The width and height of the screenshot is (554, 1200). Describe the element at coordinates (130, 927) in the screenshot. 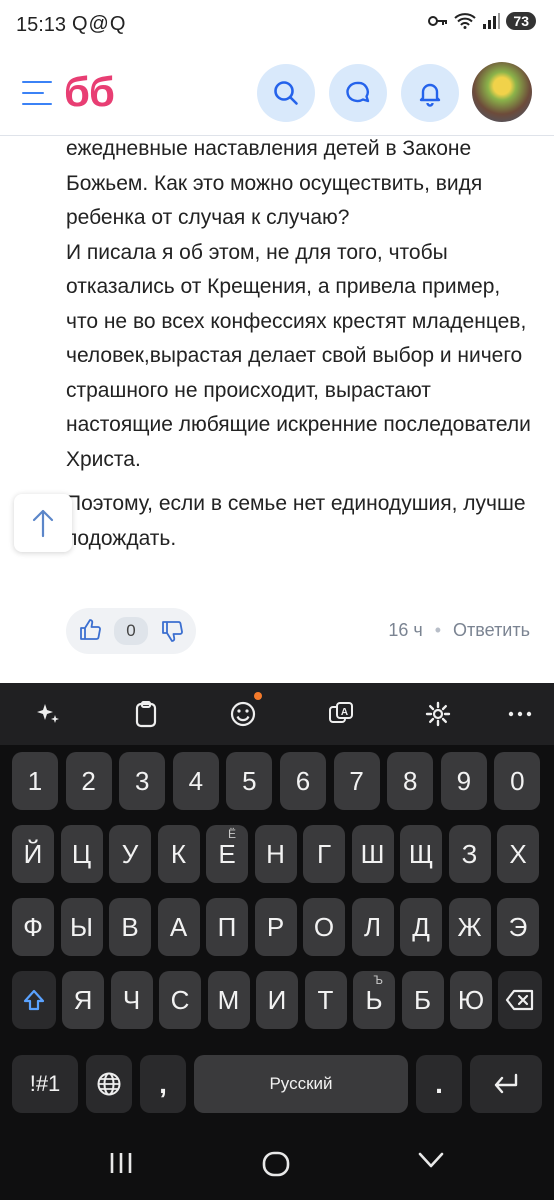

I see `key-В: В` at that location.